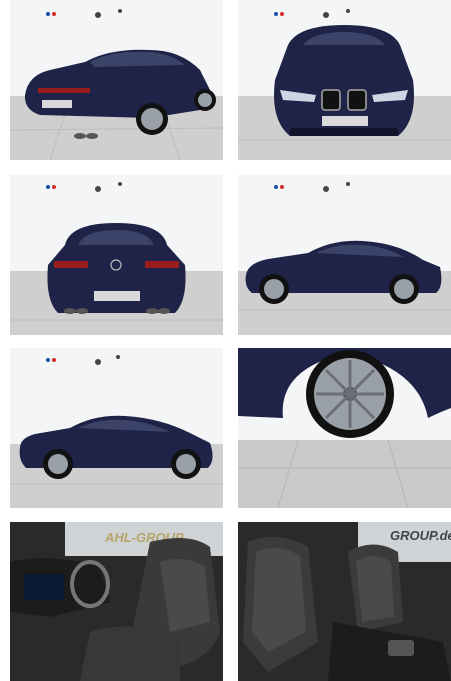 The image size is (451, 681). I want to click on car-side-image, so click(344, 255).